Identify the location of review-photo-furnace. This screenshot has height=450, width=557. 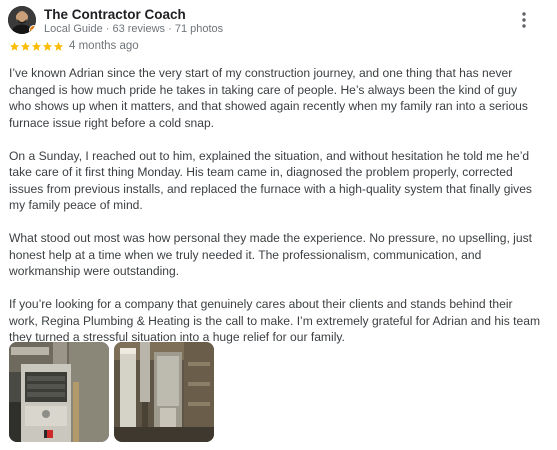
(59, 392).